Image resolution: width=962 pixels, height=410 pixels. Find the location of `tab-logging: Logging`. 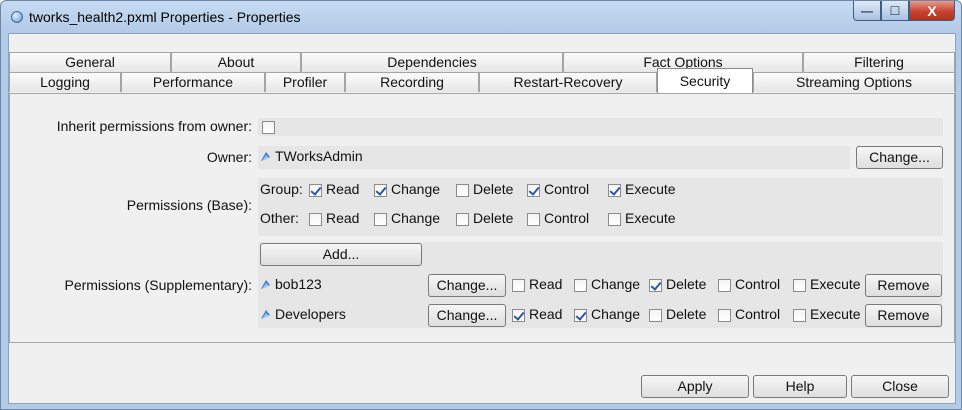

tab-logging: Logging is located at coordinates (65, 82).